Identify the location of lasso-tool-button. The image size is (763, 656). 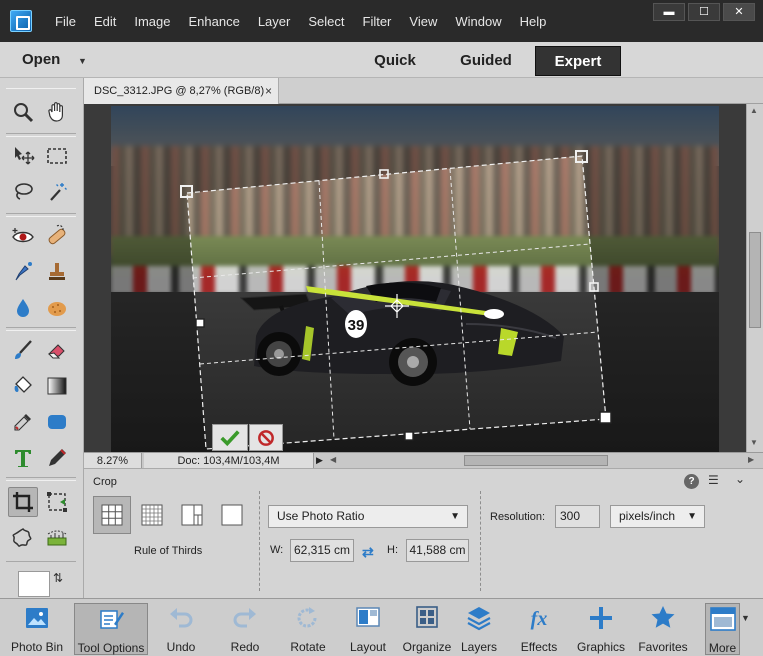
(23, 192).